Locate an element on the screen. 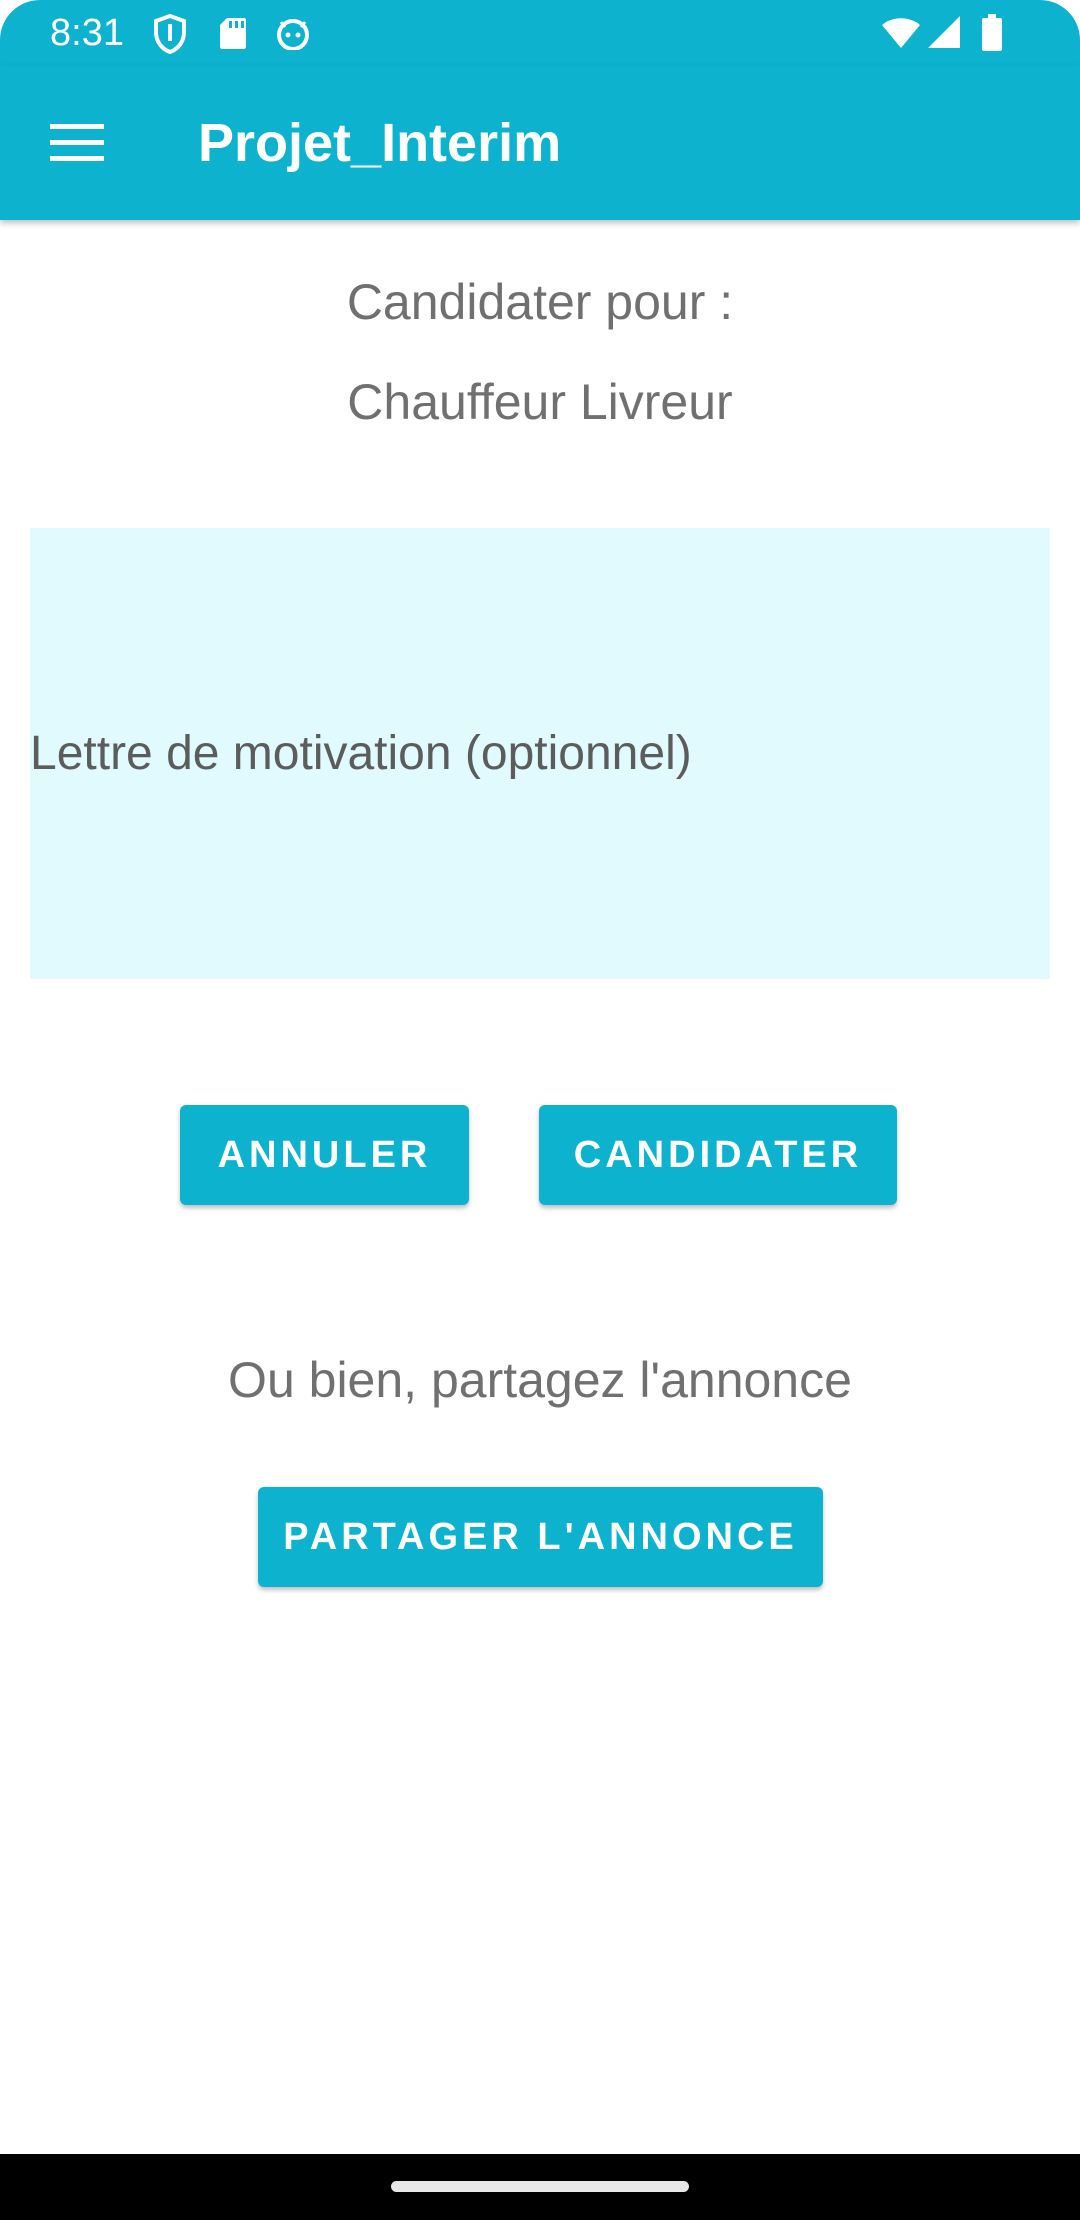 Image resolution: width=1080 pixels, height=2220 pixels. hamburger-menu-icon is located at coordinates (77, 143).